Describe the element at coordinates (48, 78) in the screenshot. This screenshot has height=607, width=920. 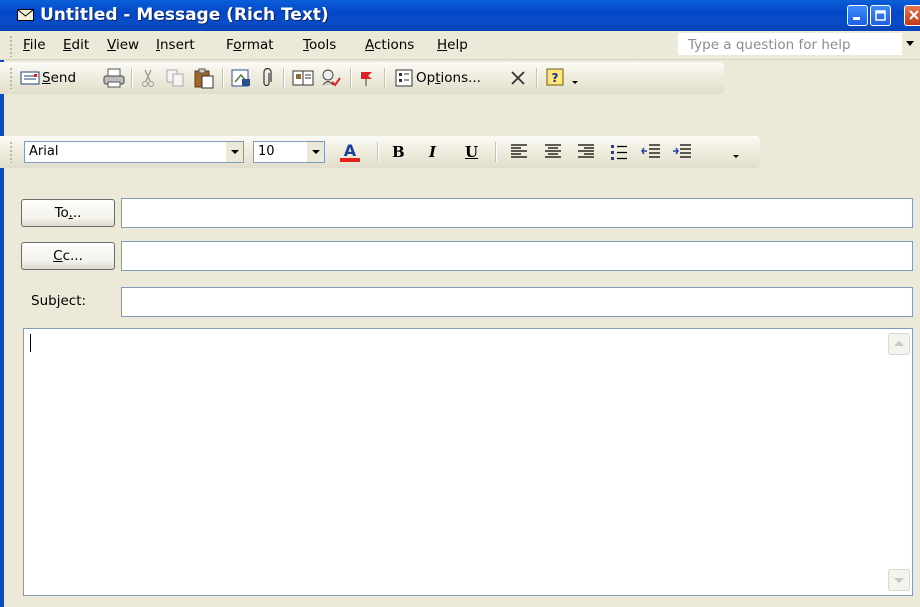
I see `send-button: Send` at that location.